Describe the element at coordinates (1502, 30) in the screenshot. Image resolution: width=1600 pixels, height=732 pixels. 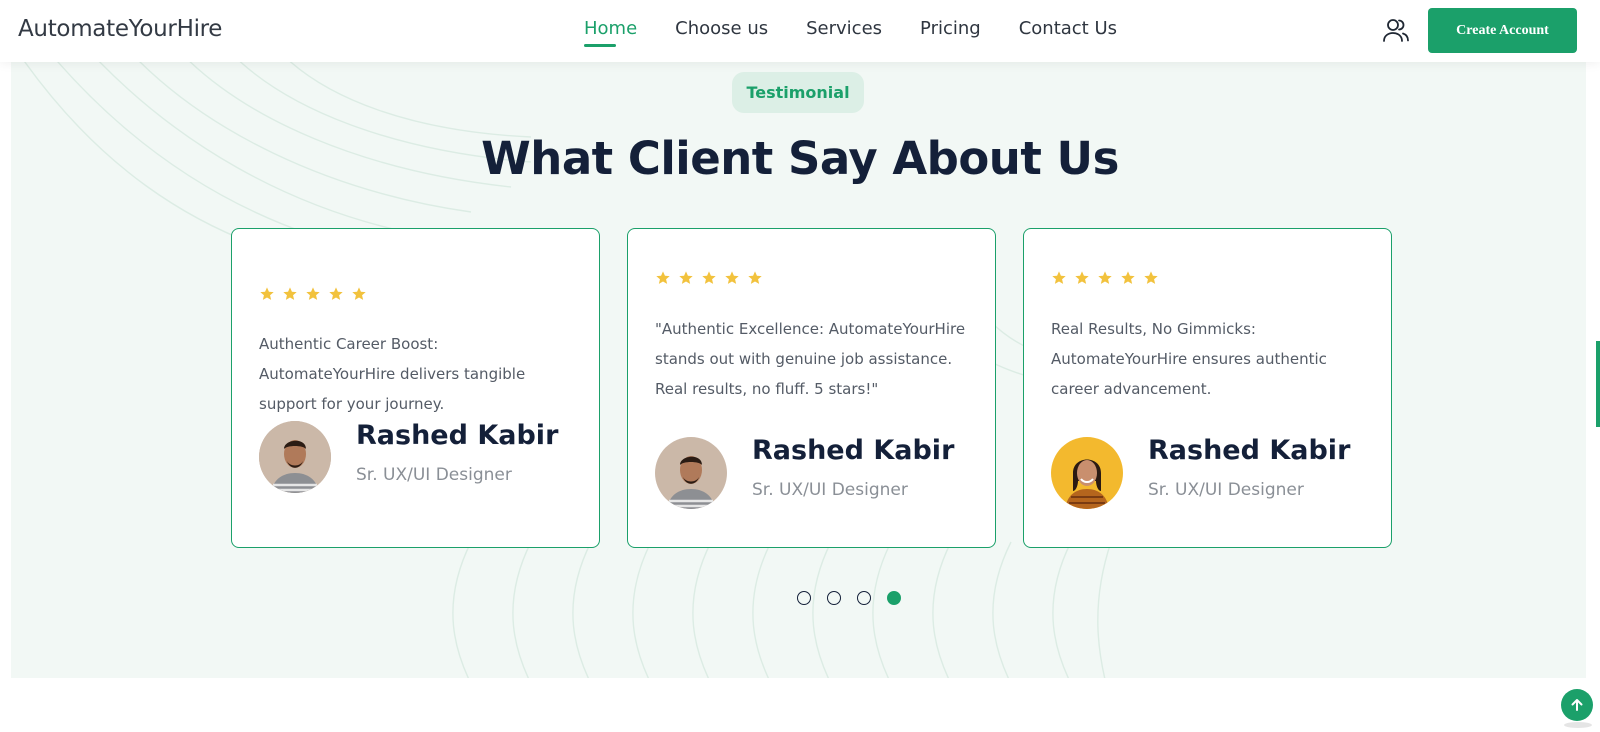
I see `create-account-button: Create Account` at that location.